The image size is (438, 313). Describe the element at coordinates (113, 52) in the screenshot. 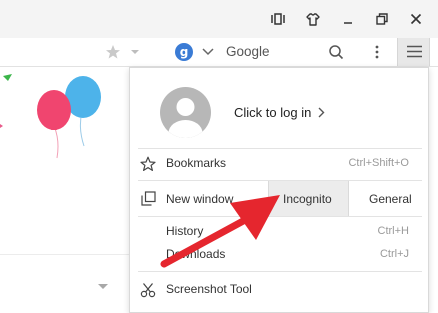

I see `star-icon` at that location.